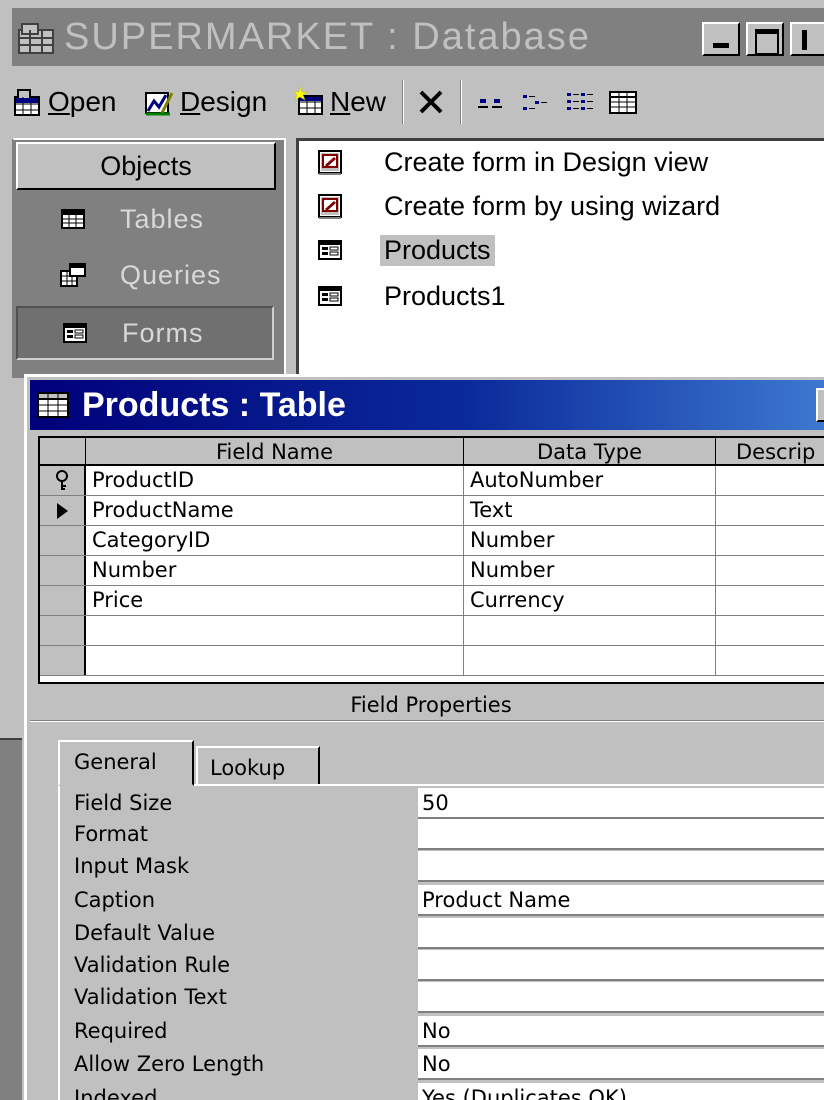 The height and width of the screenshot is (1100, 824). Describe the element at coordinates (427, 721) in the screenshot. I see `divider` at that location.